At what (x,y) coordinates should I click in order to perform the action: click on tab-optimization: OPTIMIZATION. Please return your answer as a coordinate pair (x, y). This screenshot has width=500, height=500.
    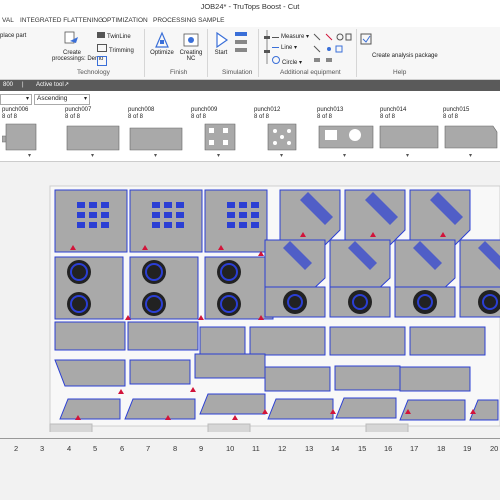
    Looking at the image, I should click on (125, 20).